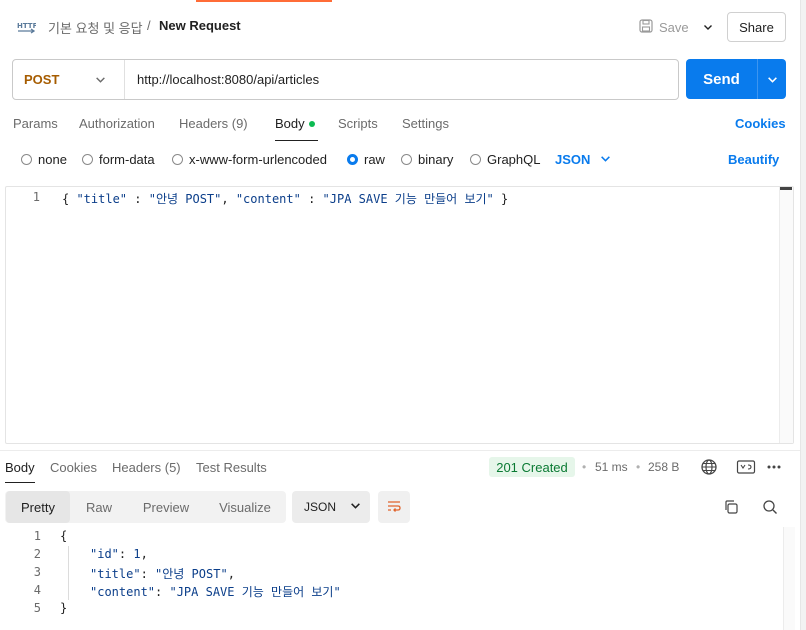  I want to click on radio-raw-label: raw, so click(374, 159).